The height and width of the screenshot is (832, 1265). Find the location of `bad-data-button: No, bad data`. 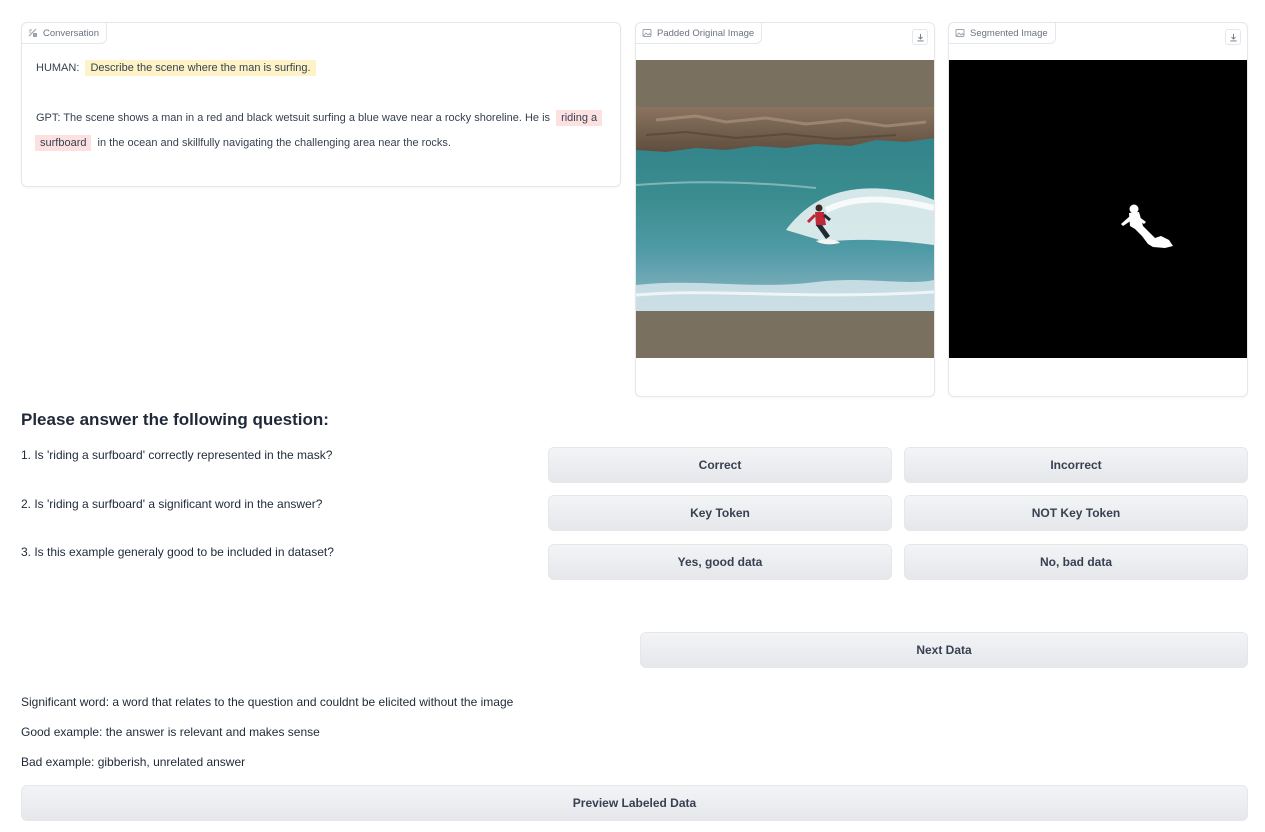

bad-data-button: No, bad data is located at coordinates (1076, 562).